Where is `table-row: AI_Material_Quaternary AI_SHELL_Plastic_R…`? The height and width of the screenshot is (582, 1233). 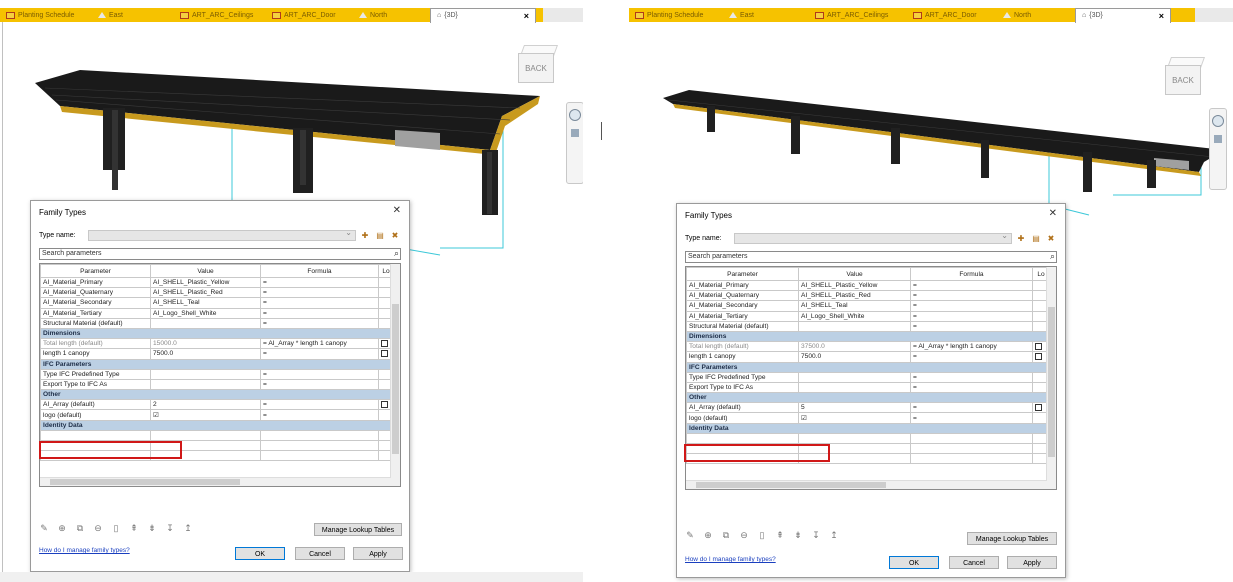
table-row: AI_Material_Quaternary AI_SHELL_Plastic_R… is located at coordinates (868, 296).